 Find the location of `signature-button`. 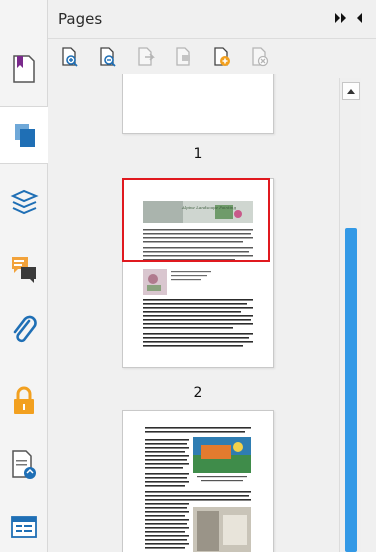

signature-button is located at coordinates (24, 465).